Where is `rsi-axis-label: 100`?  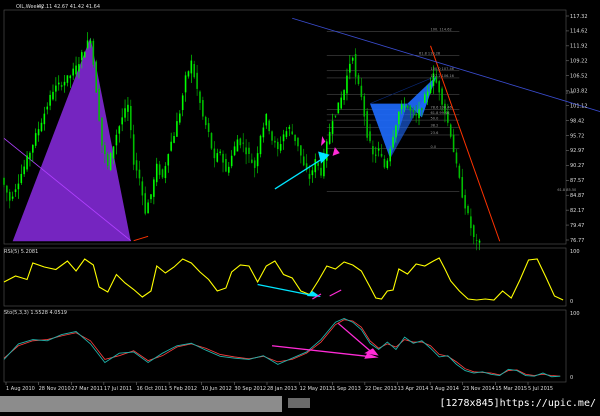 rsi-axis-label: 100 is located at coordinates (575, 252).